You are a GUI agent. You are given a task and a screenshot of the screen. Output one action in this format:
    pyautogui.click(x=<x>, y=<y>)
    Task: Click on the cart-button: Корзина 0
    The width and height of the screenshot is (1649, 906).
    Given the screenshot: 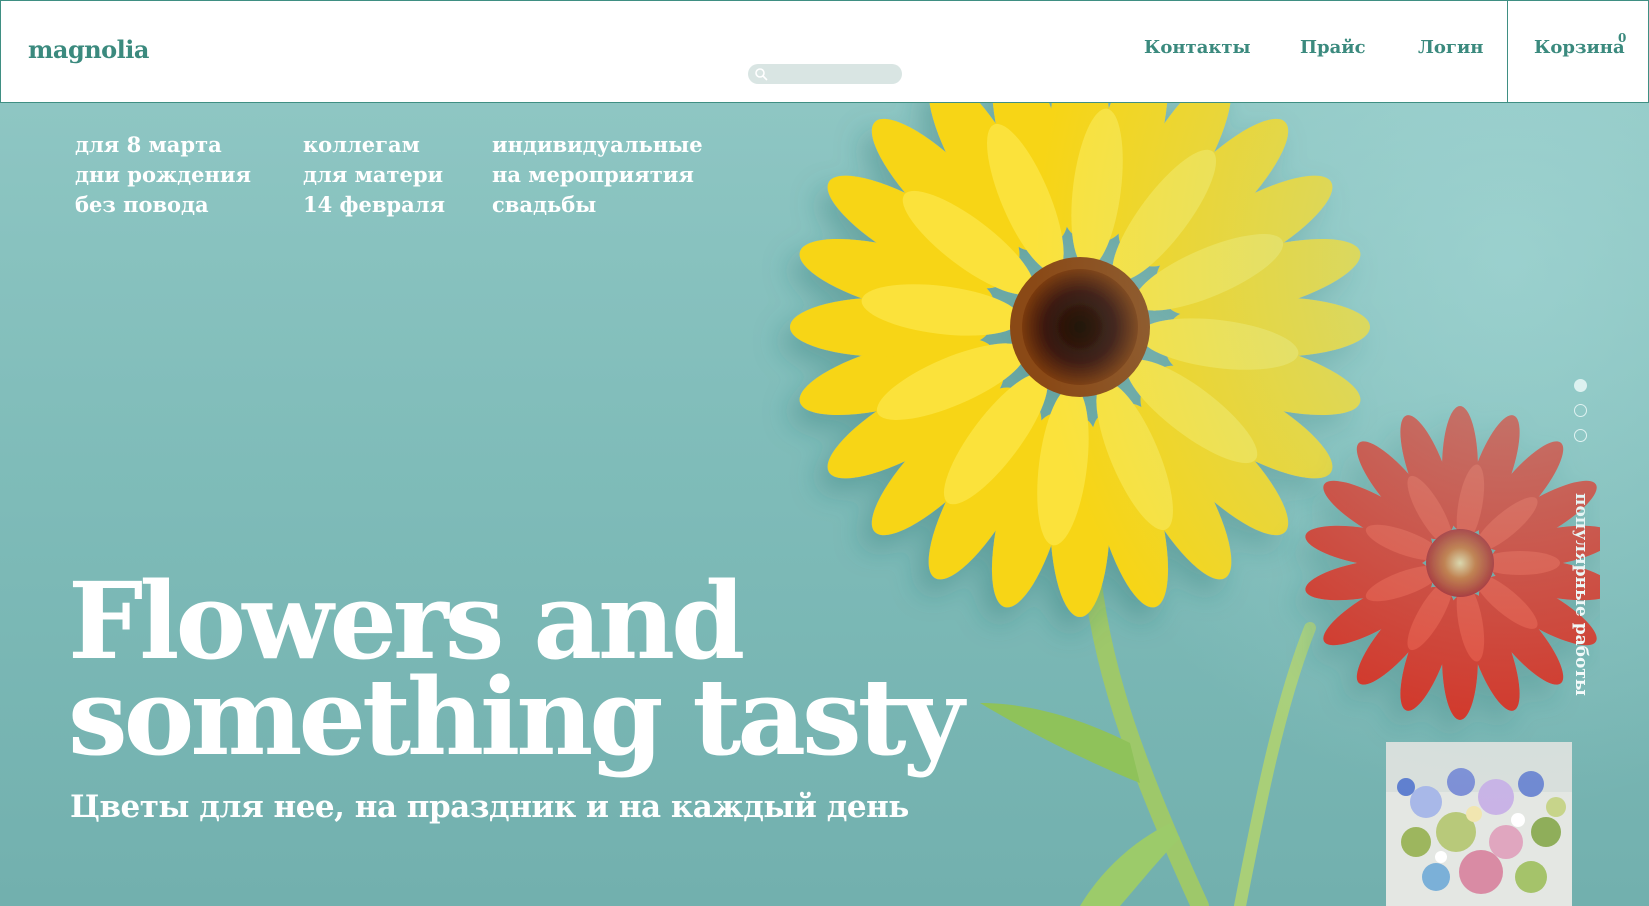 What is the action you would take?
    pyautogui.click(x=1578, y=52)
    